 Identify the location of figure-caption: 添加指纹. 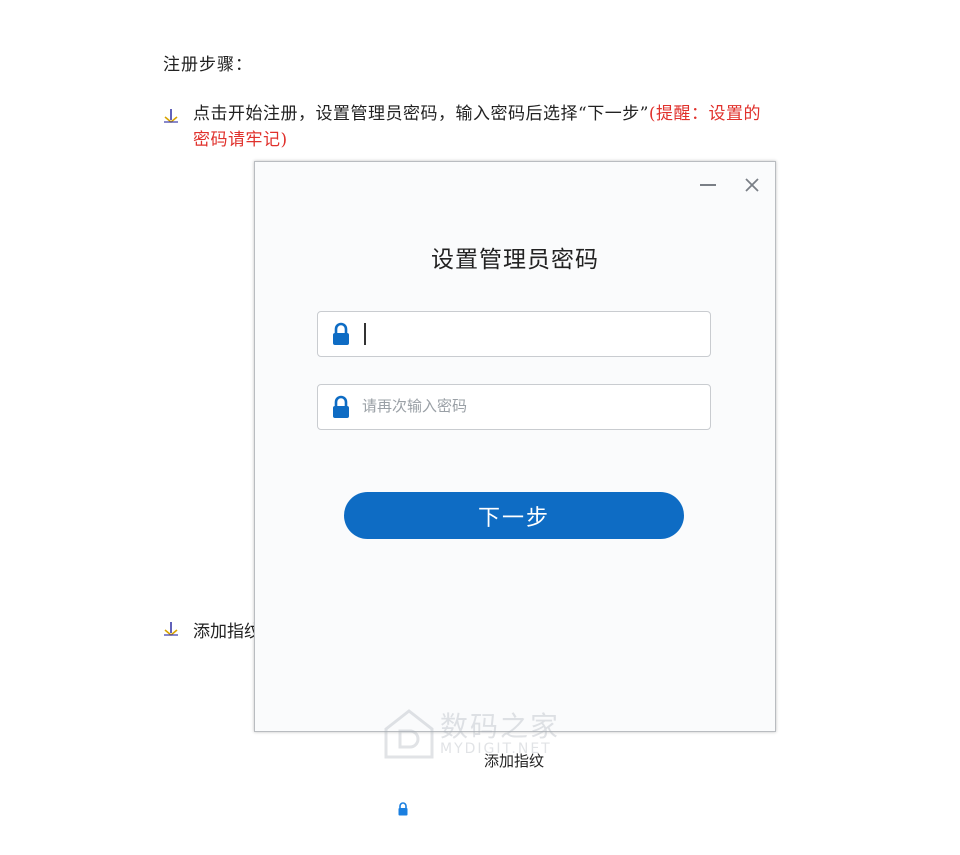
(514, 761).